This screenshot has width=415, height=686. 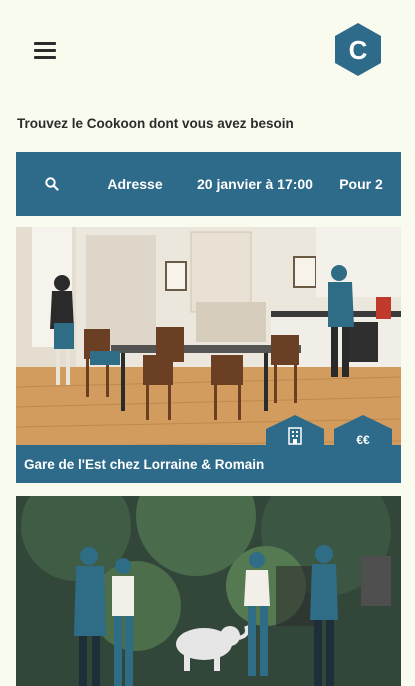 I want to click on page-tagline: Trouvez le Cookoon dont vous avez besoin, so click(x=155, y=123).